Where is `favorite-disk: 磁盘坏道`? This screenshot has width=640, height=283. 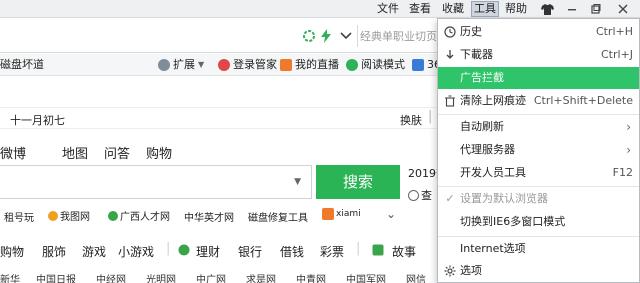 favorite-disk: 磁盘坏道 is located at coordinates (22, 65).